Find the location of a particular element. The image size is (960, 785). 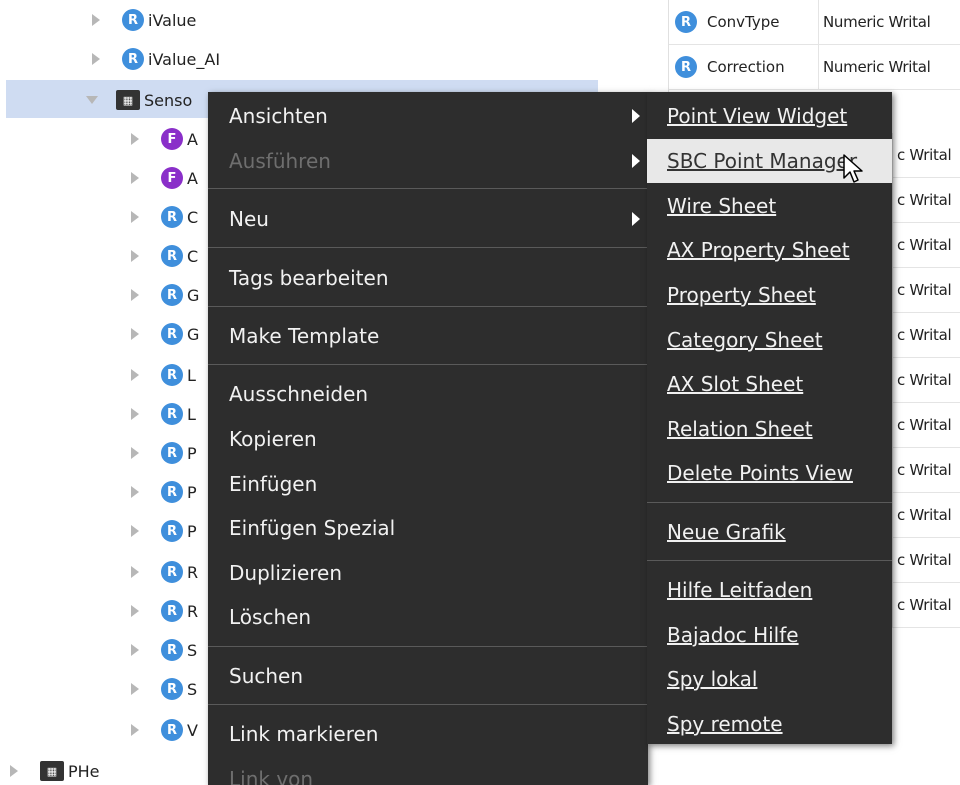

menu-item-category-sheet: Category Sheet is located at coordinates (769, 340).